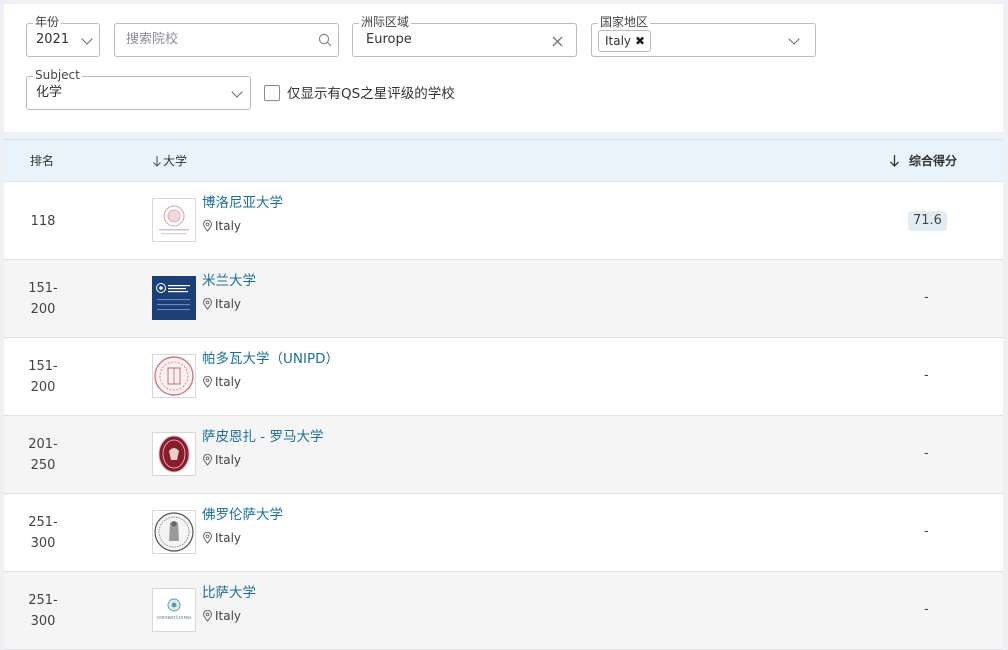 The width and height of the screenshot is (1008, 650). Describe the element at coordinates (152, 39) in the screenshot. I see `search-placeholder: 搜索院校` at that location.